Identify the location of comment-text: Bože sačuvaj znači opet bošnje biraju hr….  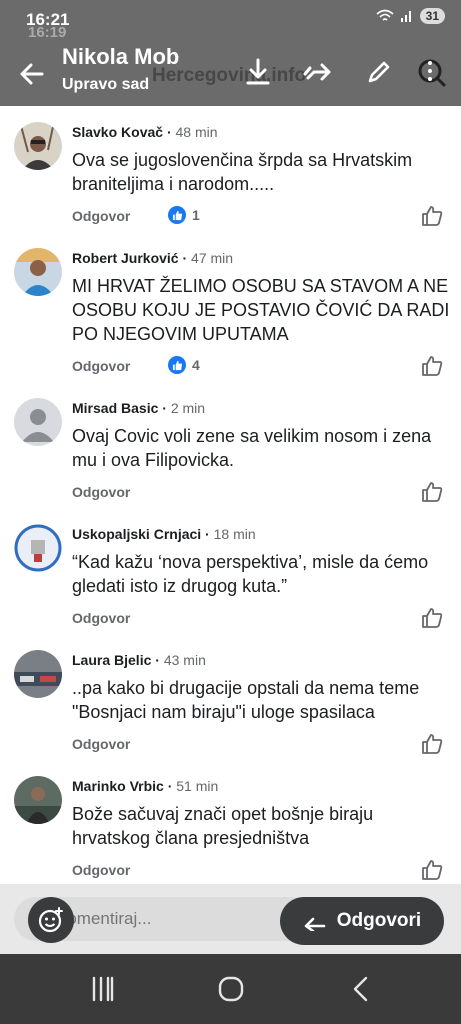
(223, 826).